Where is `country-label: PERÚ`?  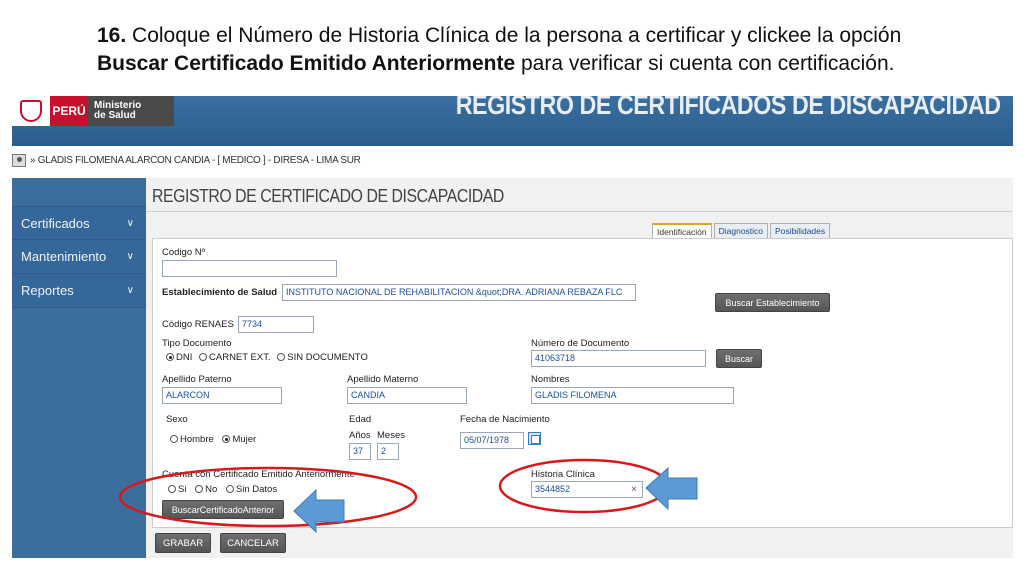
country-label: PERÚ is located at coordinates (69, 111).